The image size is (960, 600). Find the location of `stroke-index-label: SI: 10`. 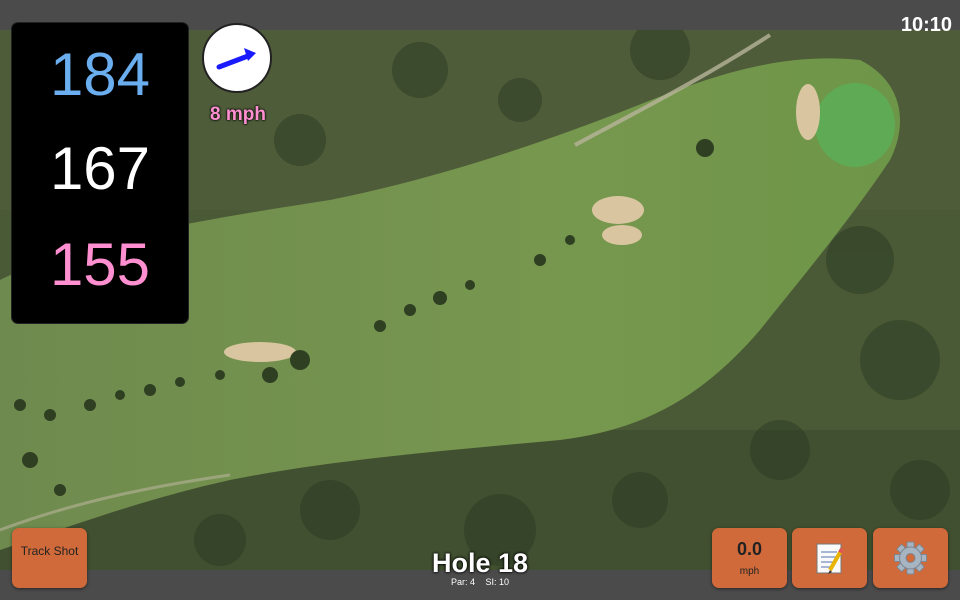

stroke-index-label: SI: 10 is located at coordinates (497, 582).